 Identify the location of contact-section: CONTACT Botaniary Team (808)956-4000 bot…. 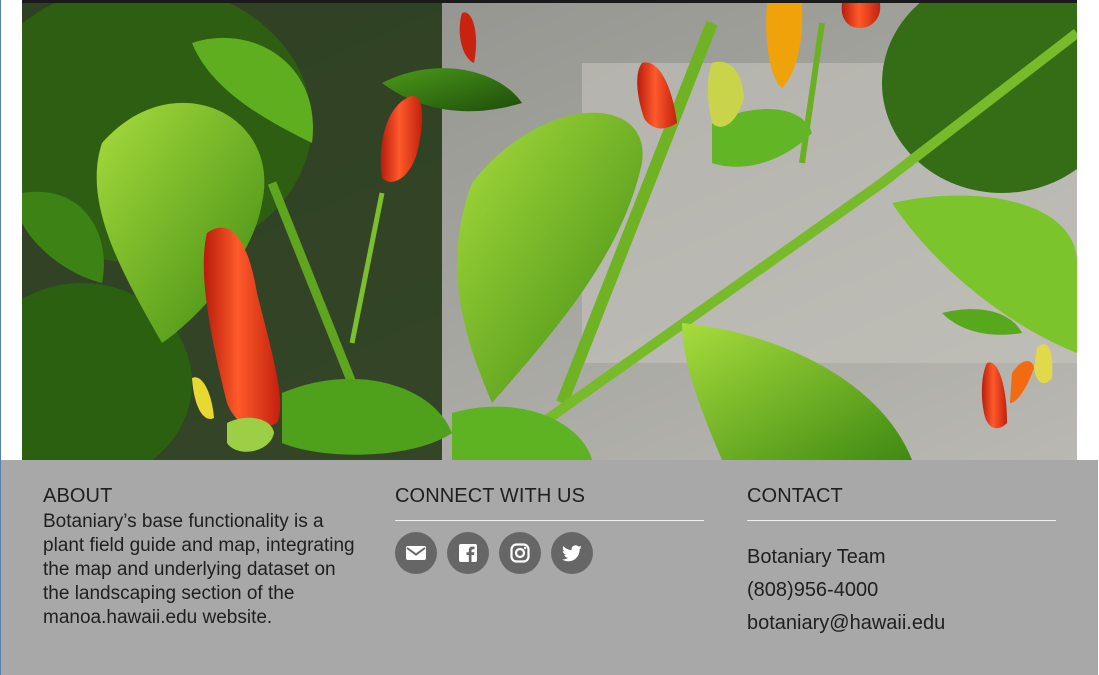
(902, 562).